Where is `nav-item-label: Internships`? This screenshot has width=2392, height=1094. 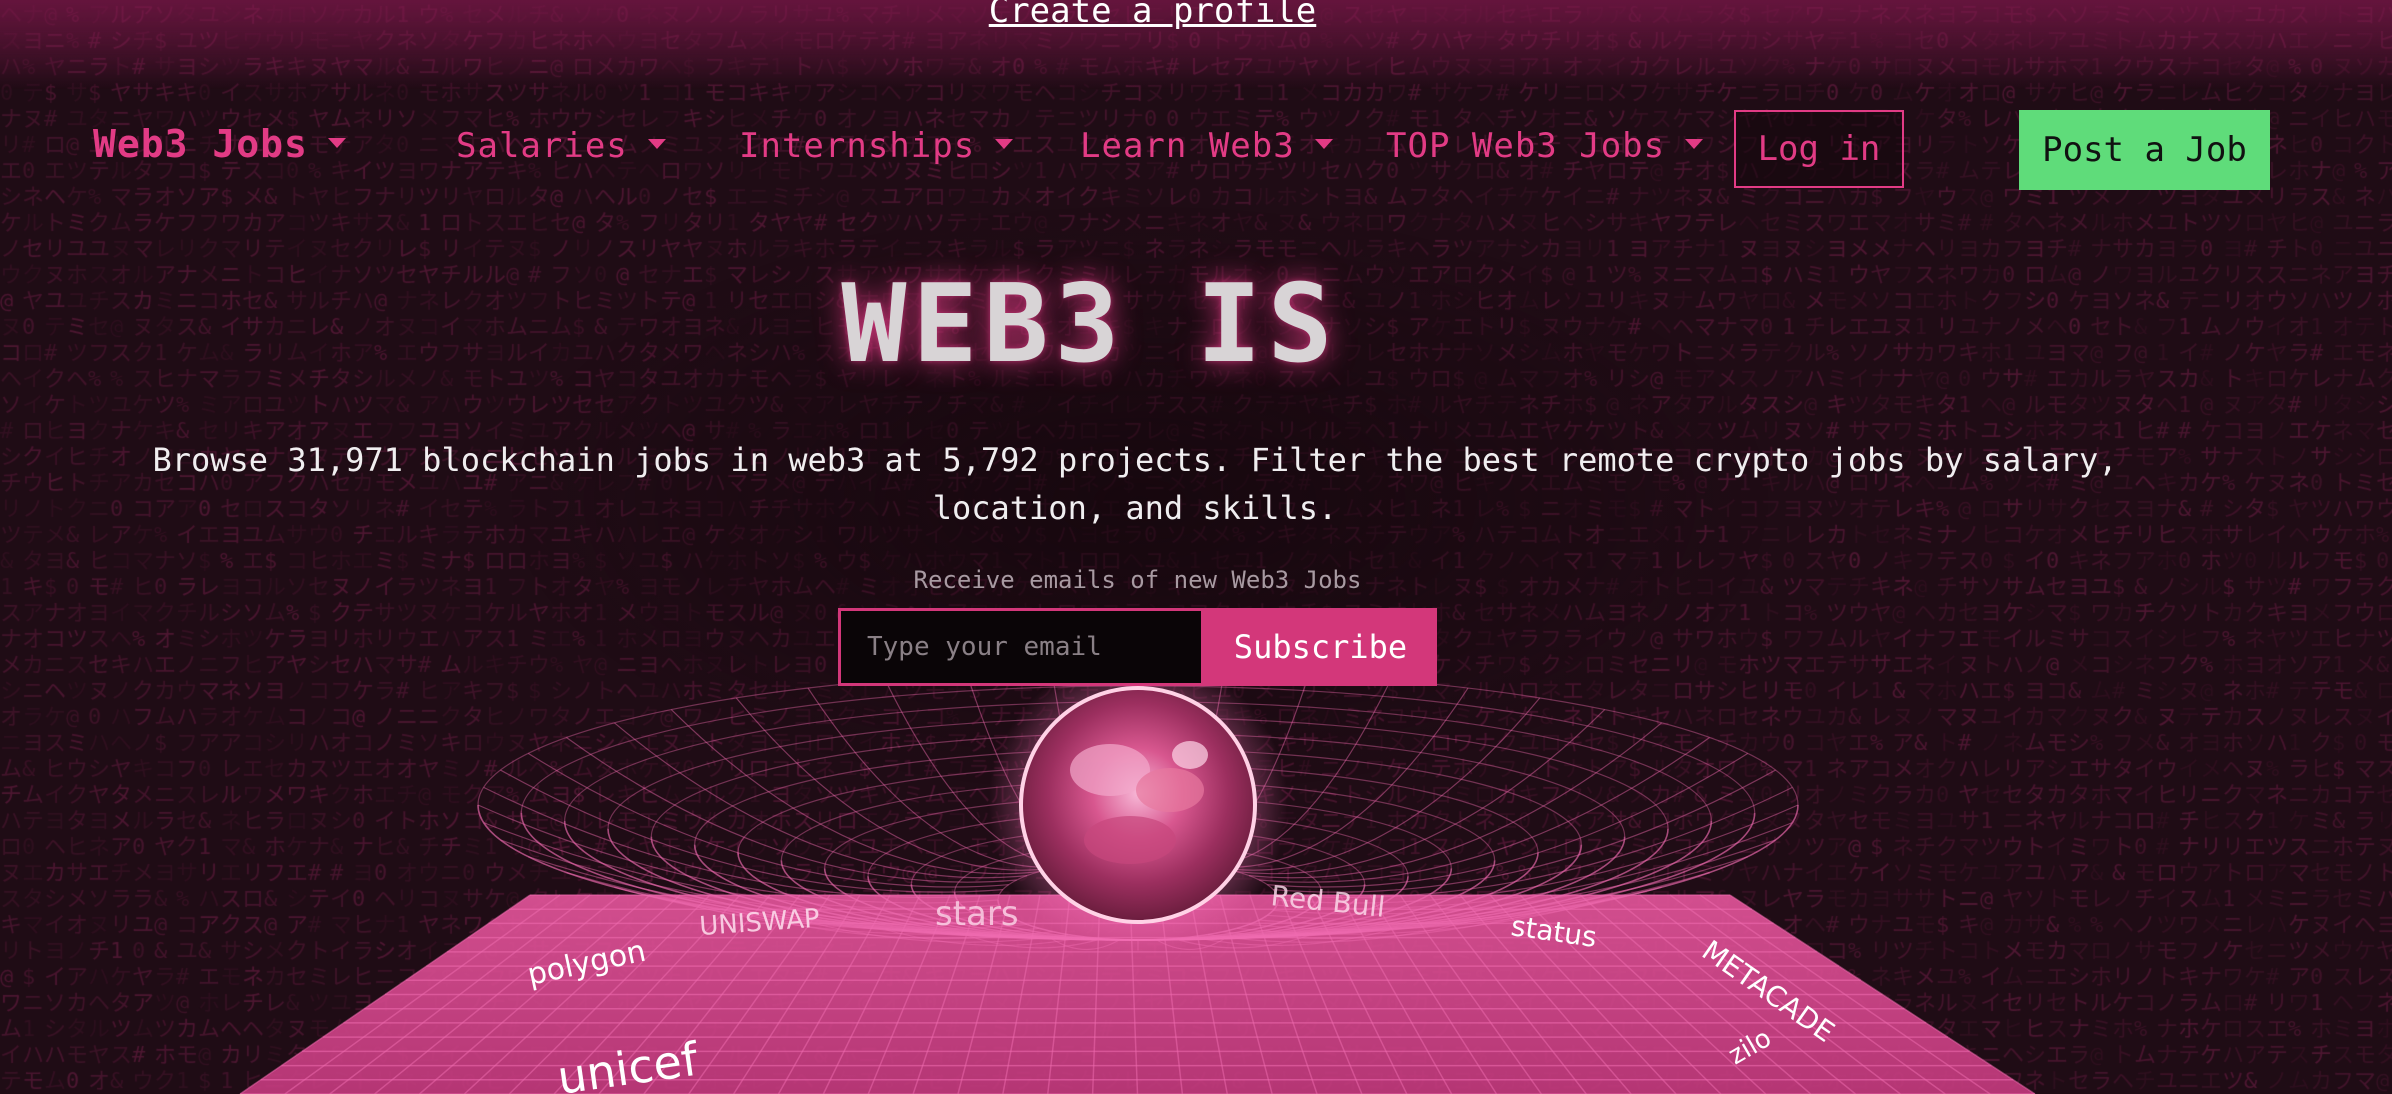 nav-item-label: Internships is located at coordinates (857, 146).